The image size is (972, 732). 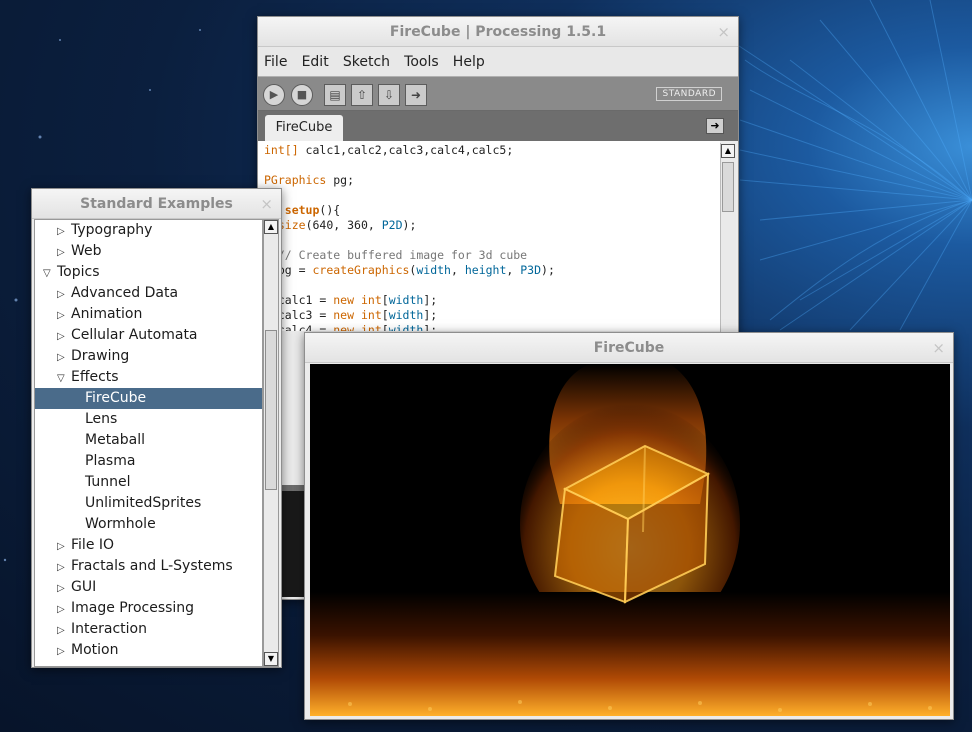 I want to click on export-icon: ➜, so click(x=416, y=95).